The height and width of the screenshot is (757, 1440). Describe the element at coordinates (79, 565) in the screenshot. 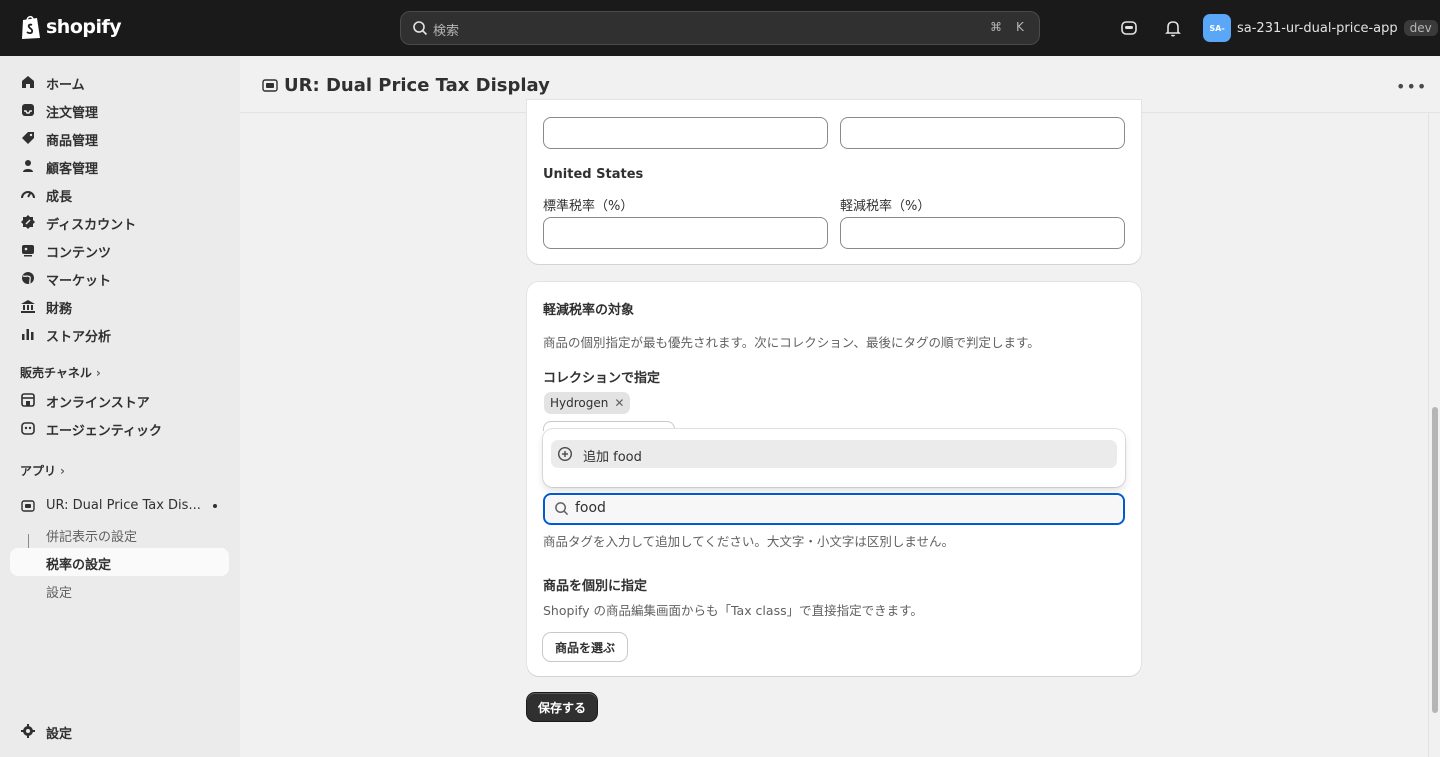

I see `sidebar-item-label: 税率の設定` at that location.